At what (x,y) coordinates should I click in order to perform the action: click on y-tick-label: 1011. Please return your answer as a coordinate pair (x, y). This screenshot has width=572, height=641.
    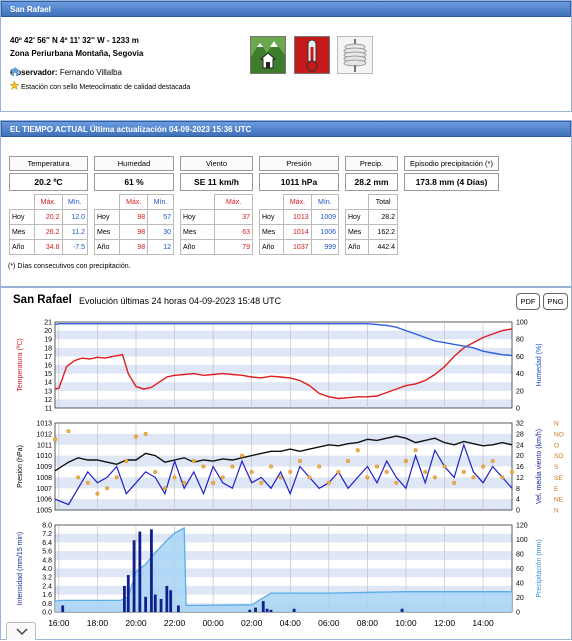
    Looking at the image, I should click on (44, 445).